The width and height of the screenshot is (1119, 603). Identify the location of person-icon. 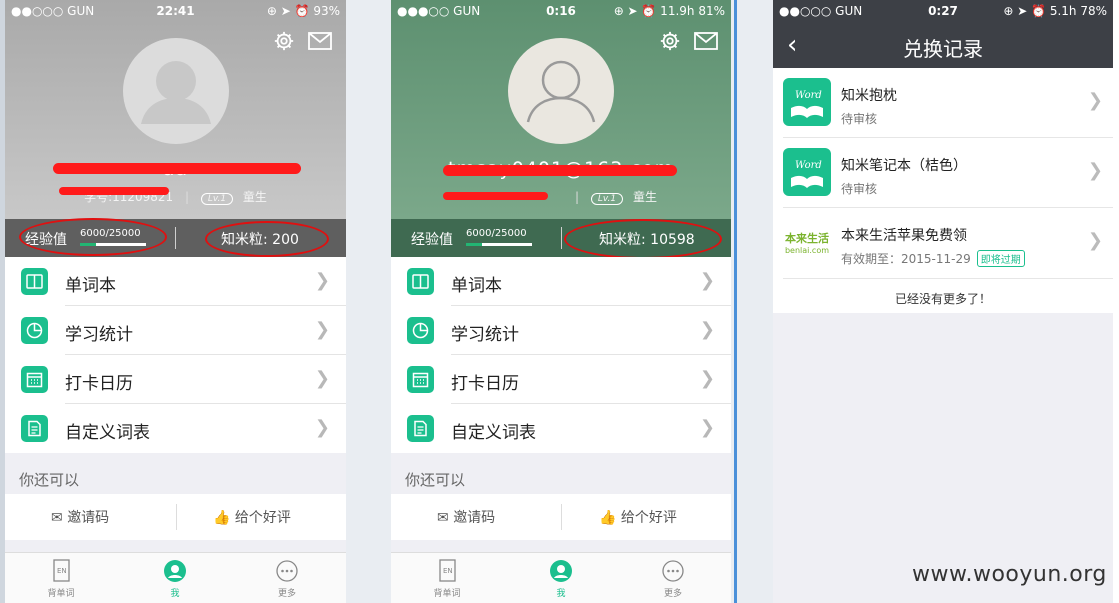
(561, 571).